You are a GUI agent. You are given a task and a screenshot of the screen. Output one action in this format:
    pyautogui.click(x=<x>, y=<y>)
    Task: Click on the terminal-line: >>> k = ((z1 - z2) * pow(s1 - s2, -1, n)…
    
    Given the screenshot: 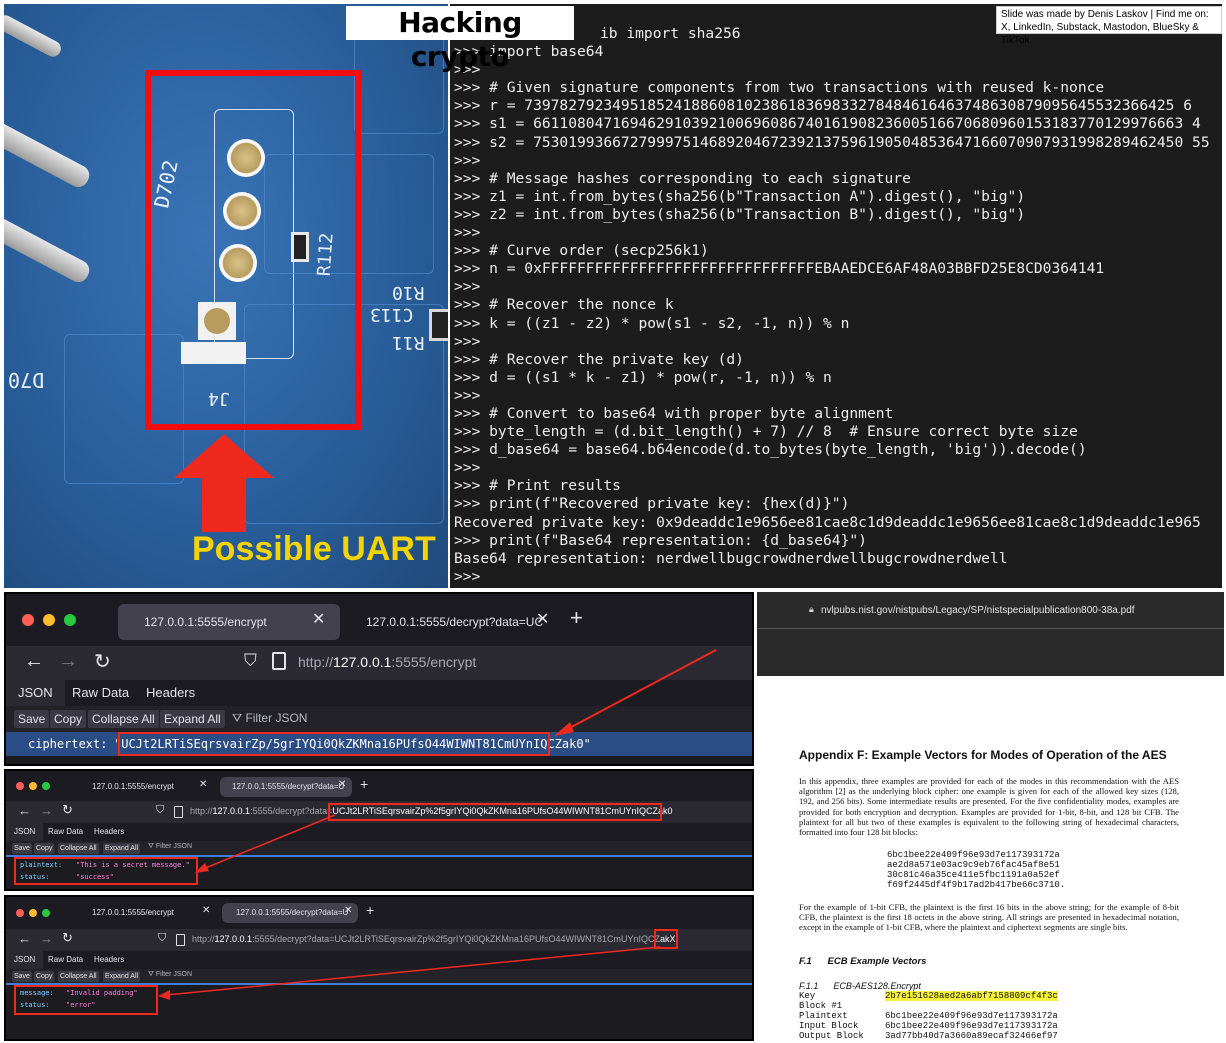 What is the action you would take?
    pyautogui.click(x=652, y=323)
    